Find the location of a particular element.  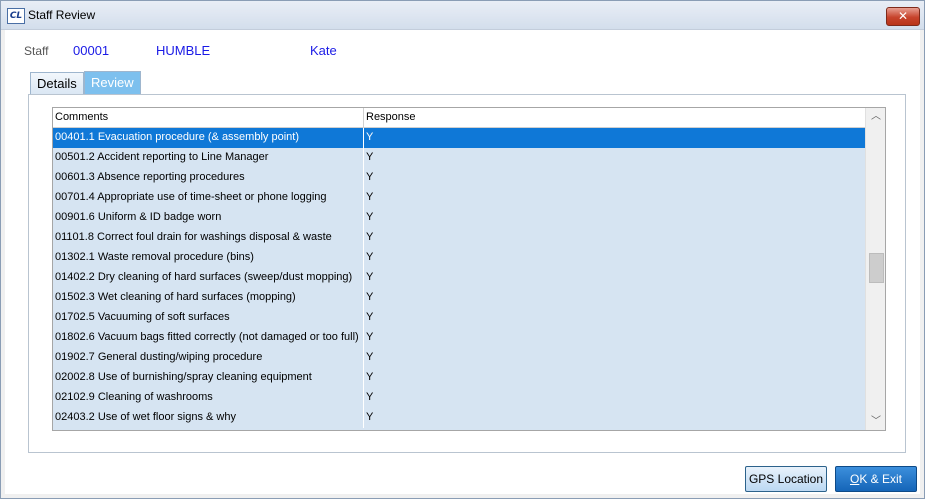

close-button: ✕ is located at coordinates (903, 16).